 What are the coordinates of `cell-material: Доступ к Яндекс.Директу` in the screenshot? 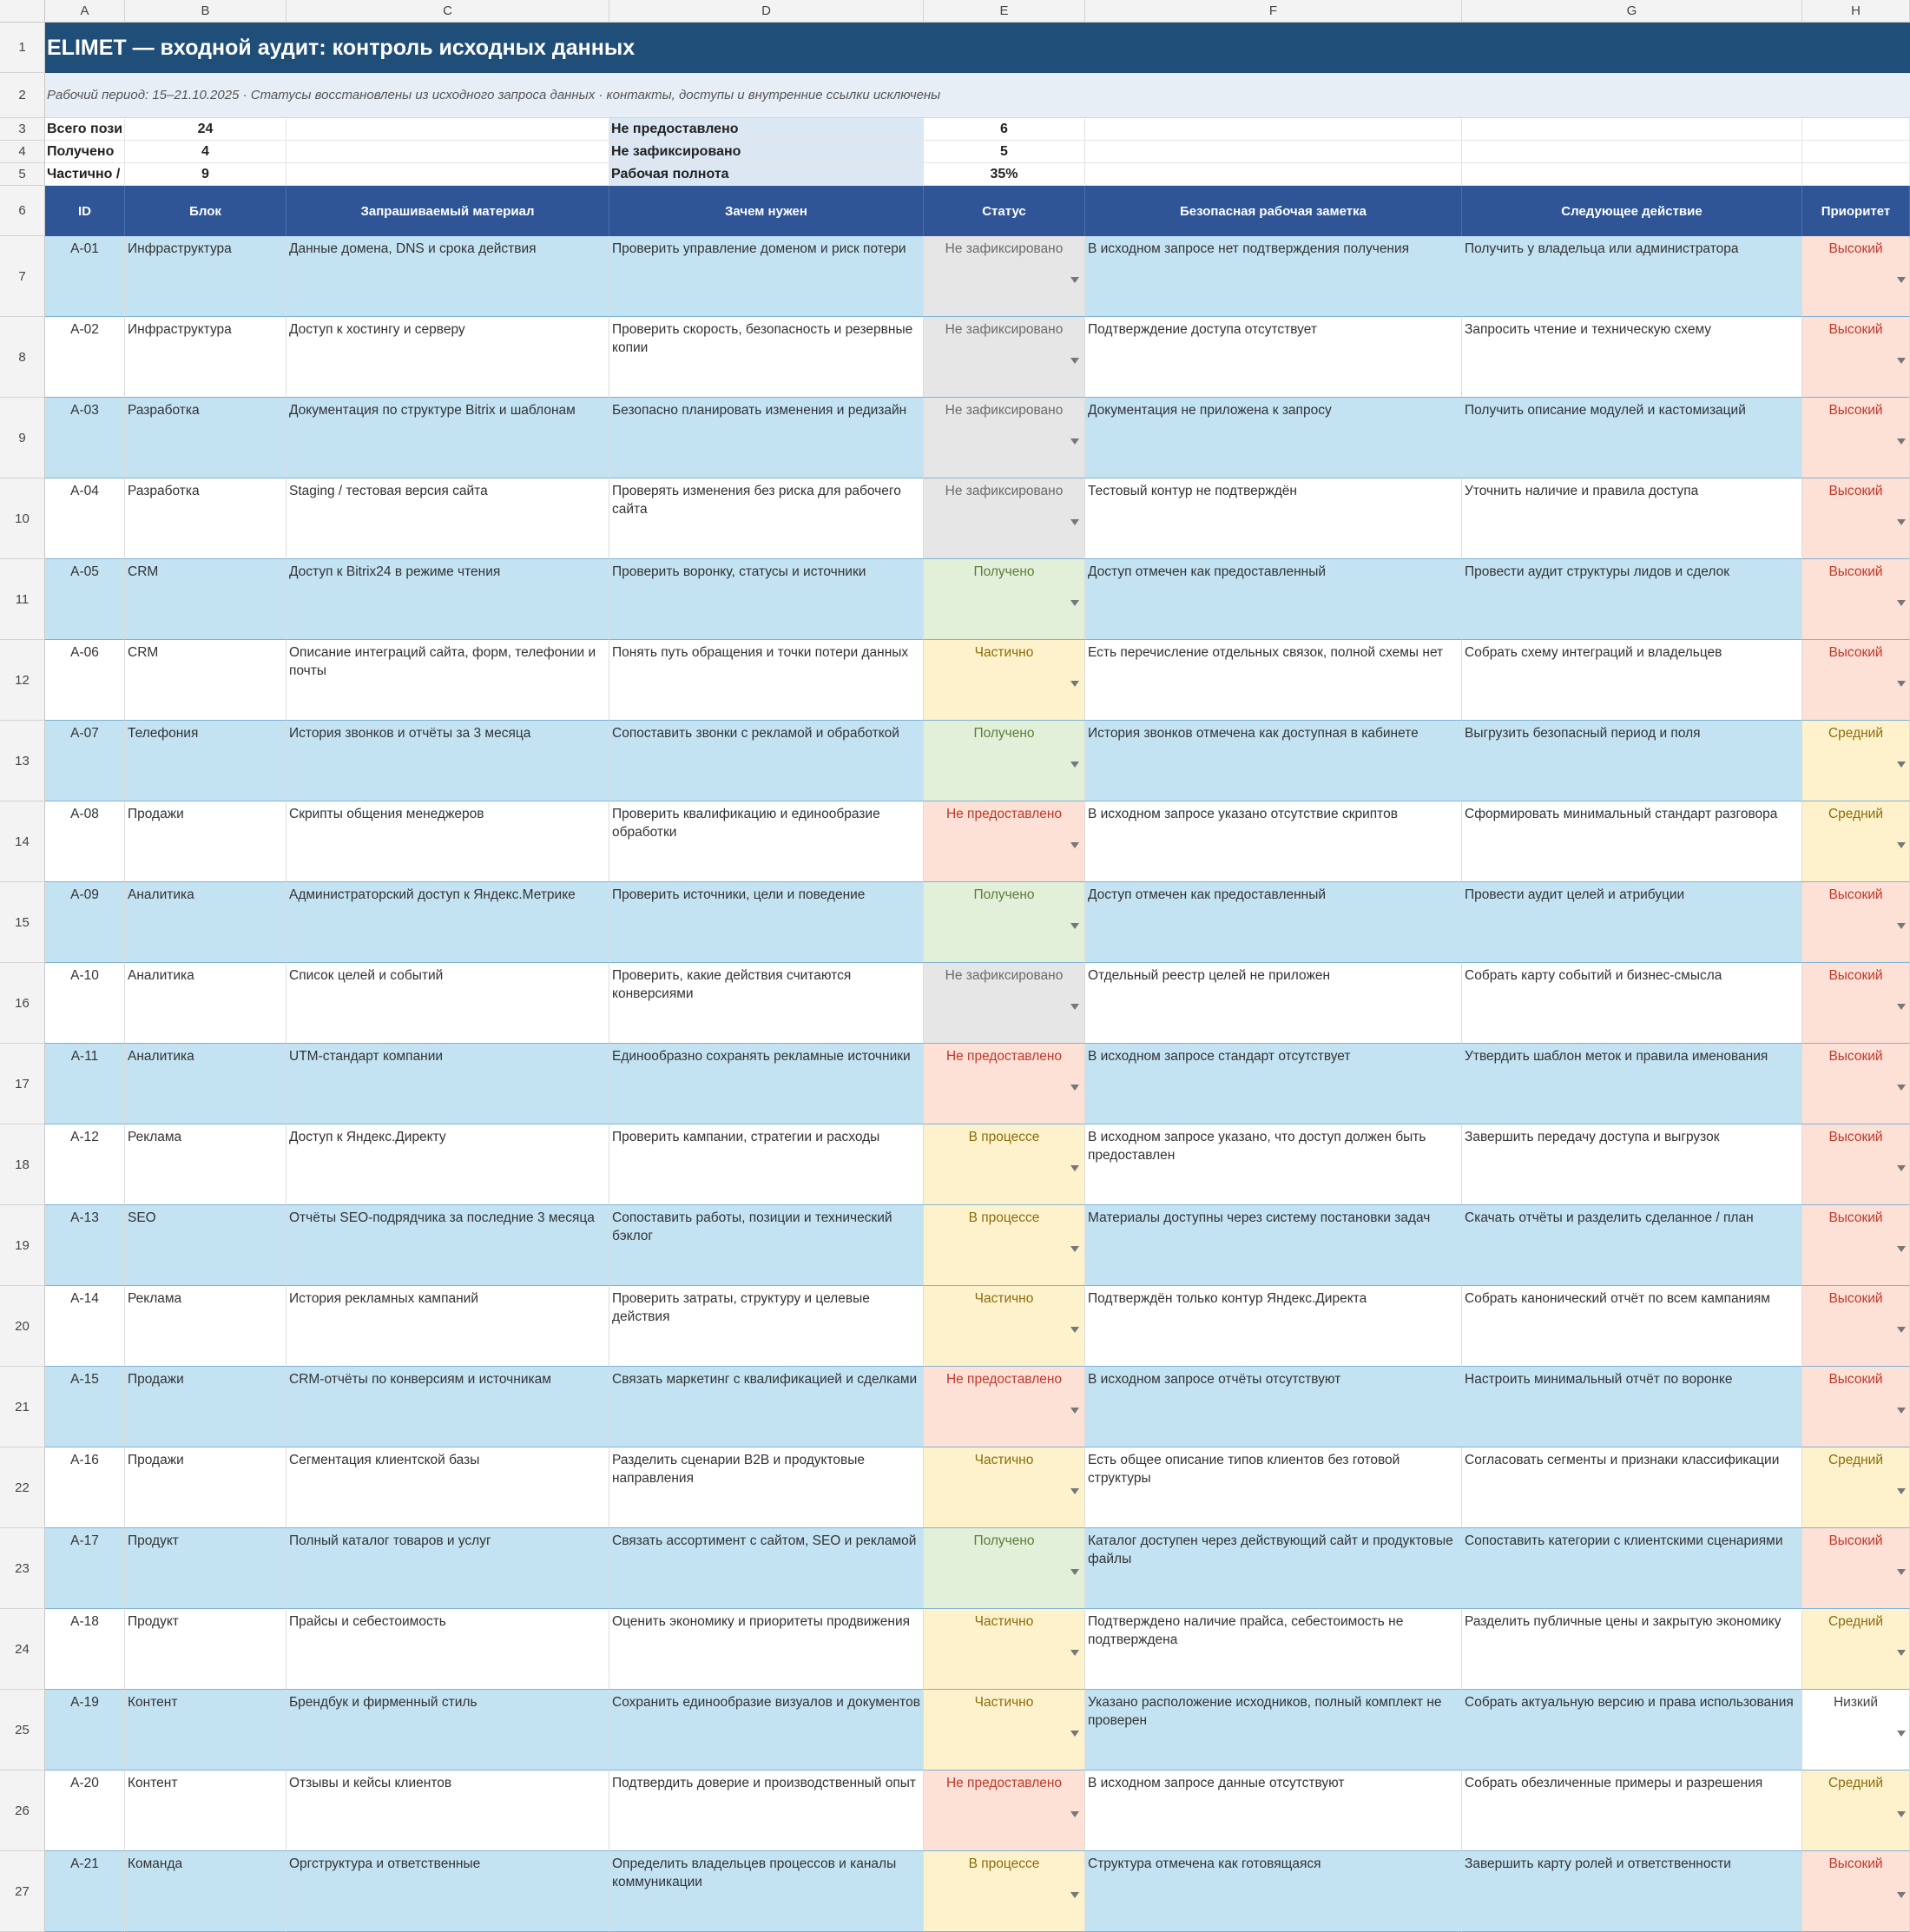 It's located at (447, 1164).